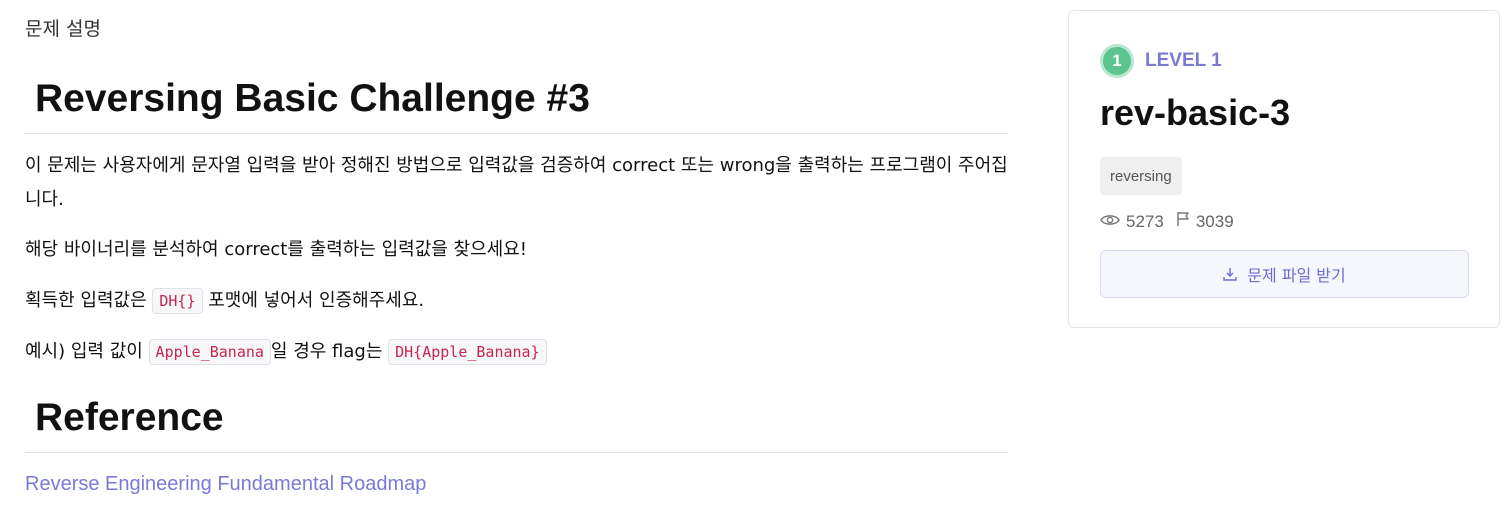 The width and height of the screenshot is (1503, 507). What do you see at coordinates (225, 484) in the screenshot?
I see `reference-link: Reverse Engineering Fundamental Roadmap` at bounding box center [225, 484].